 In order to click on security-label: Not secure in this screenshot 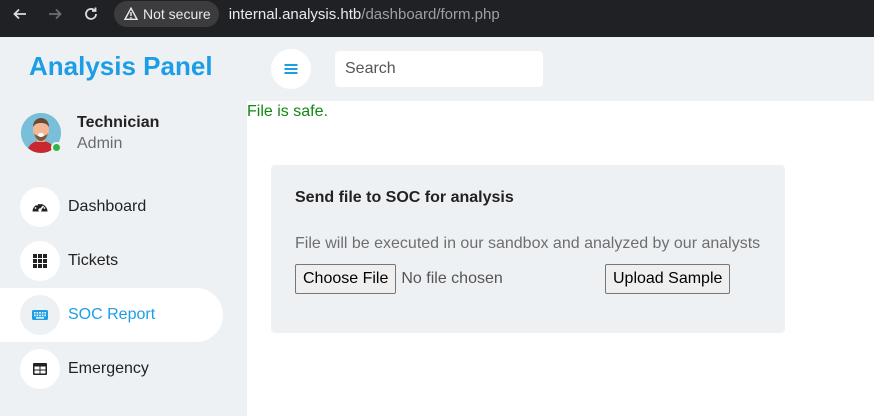, I will do `click(177, 14)`.